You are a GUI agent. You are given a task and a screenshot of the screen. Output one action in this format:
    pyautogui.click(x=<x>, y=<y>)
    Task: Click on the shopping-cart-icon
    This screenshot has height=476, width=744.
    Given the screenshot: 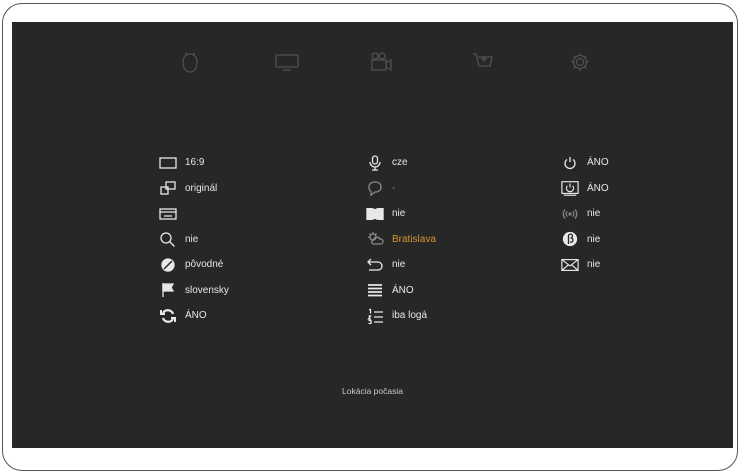 What is the action you would take?
    pyautogui.click(x=483, y=64)
    